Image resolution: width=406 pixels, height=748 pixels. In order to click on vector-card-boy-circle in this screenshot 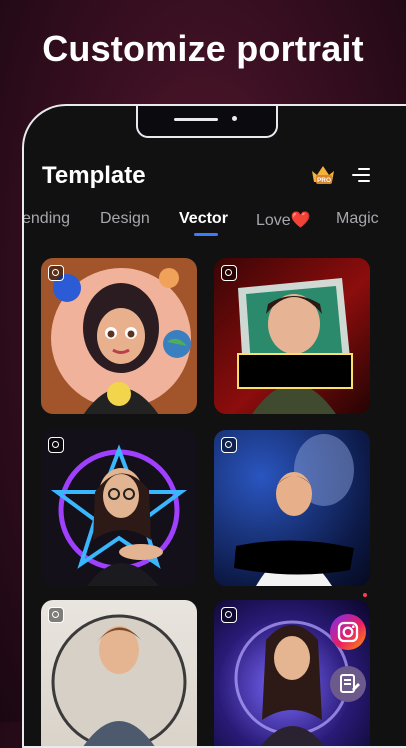, I will do `click(119, 673)`.